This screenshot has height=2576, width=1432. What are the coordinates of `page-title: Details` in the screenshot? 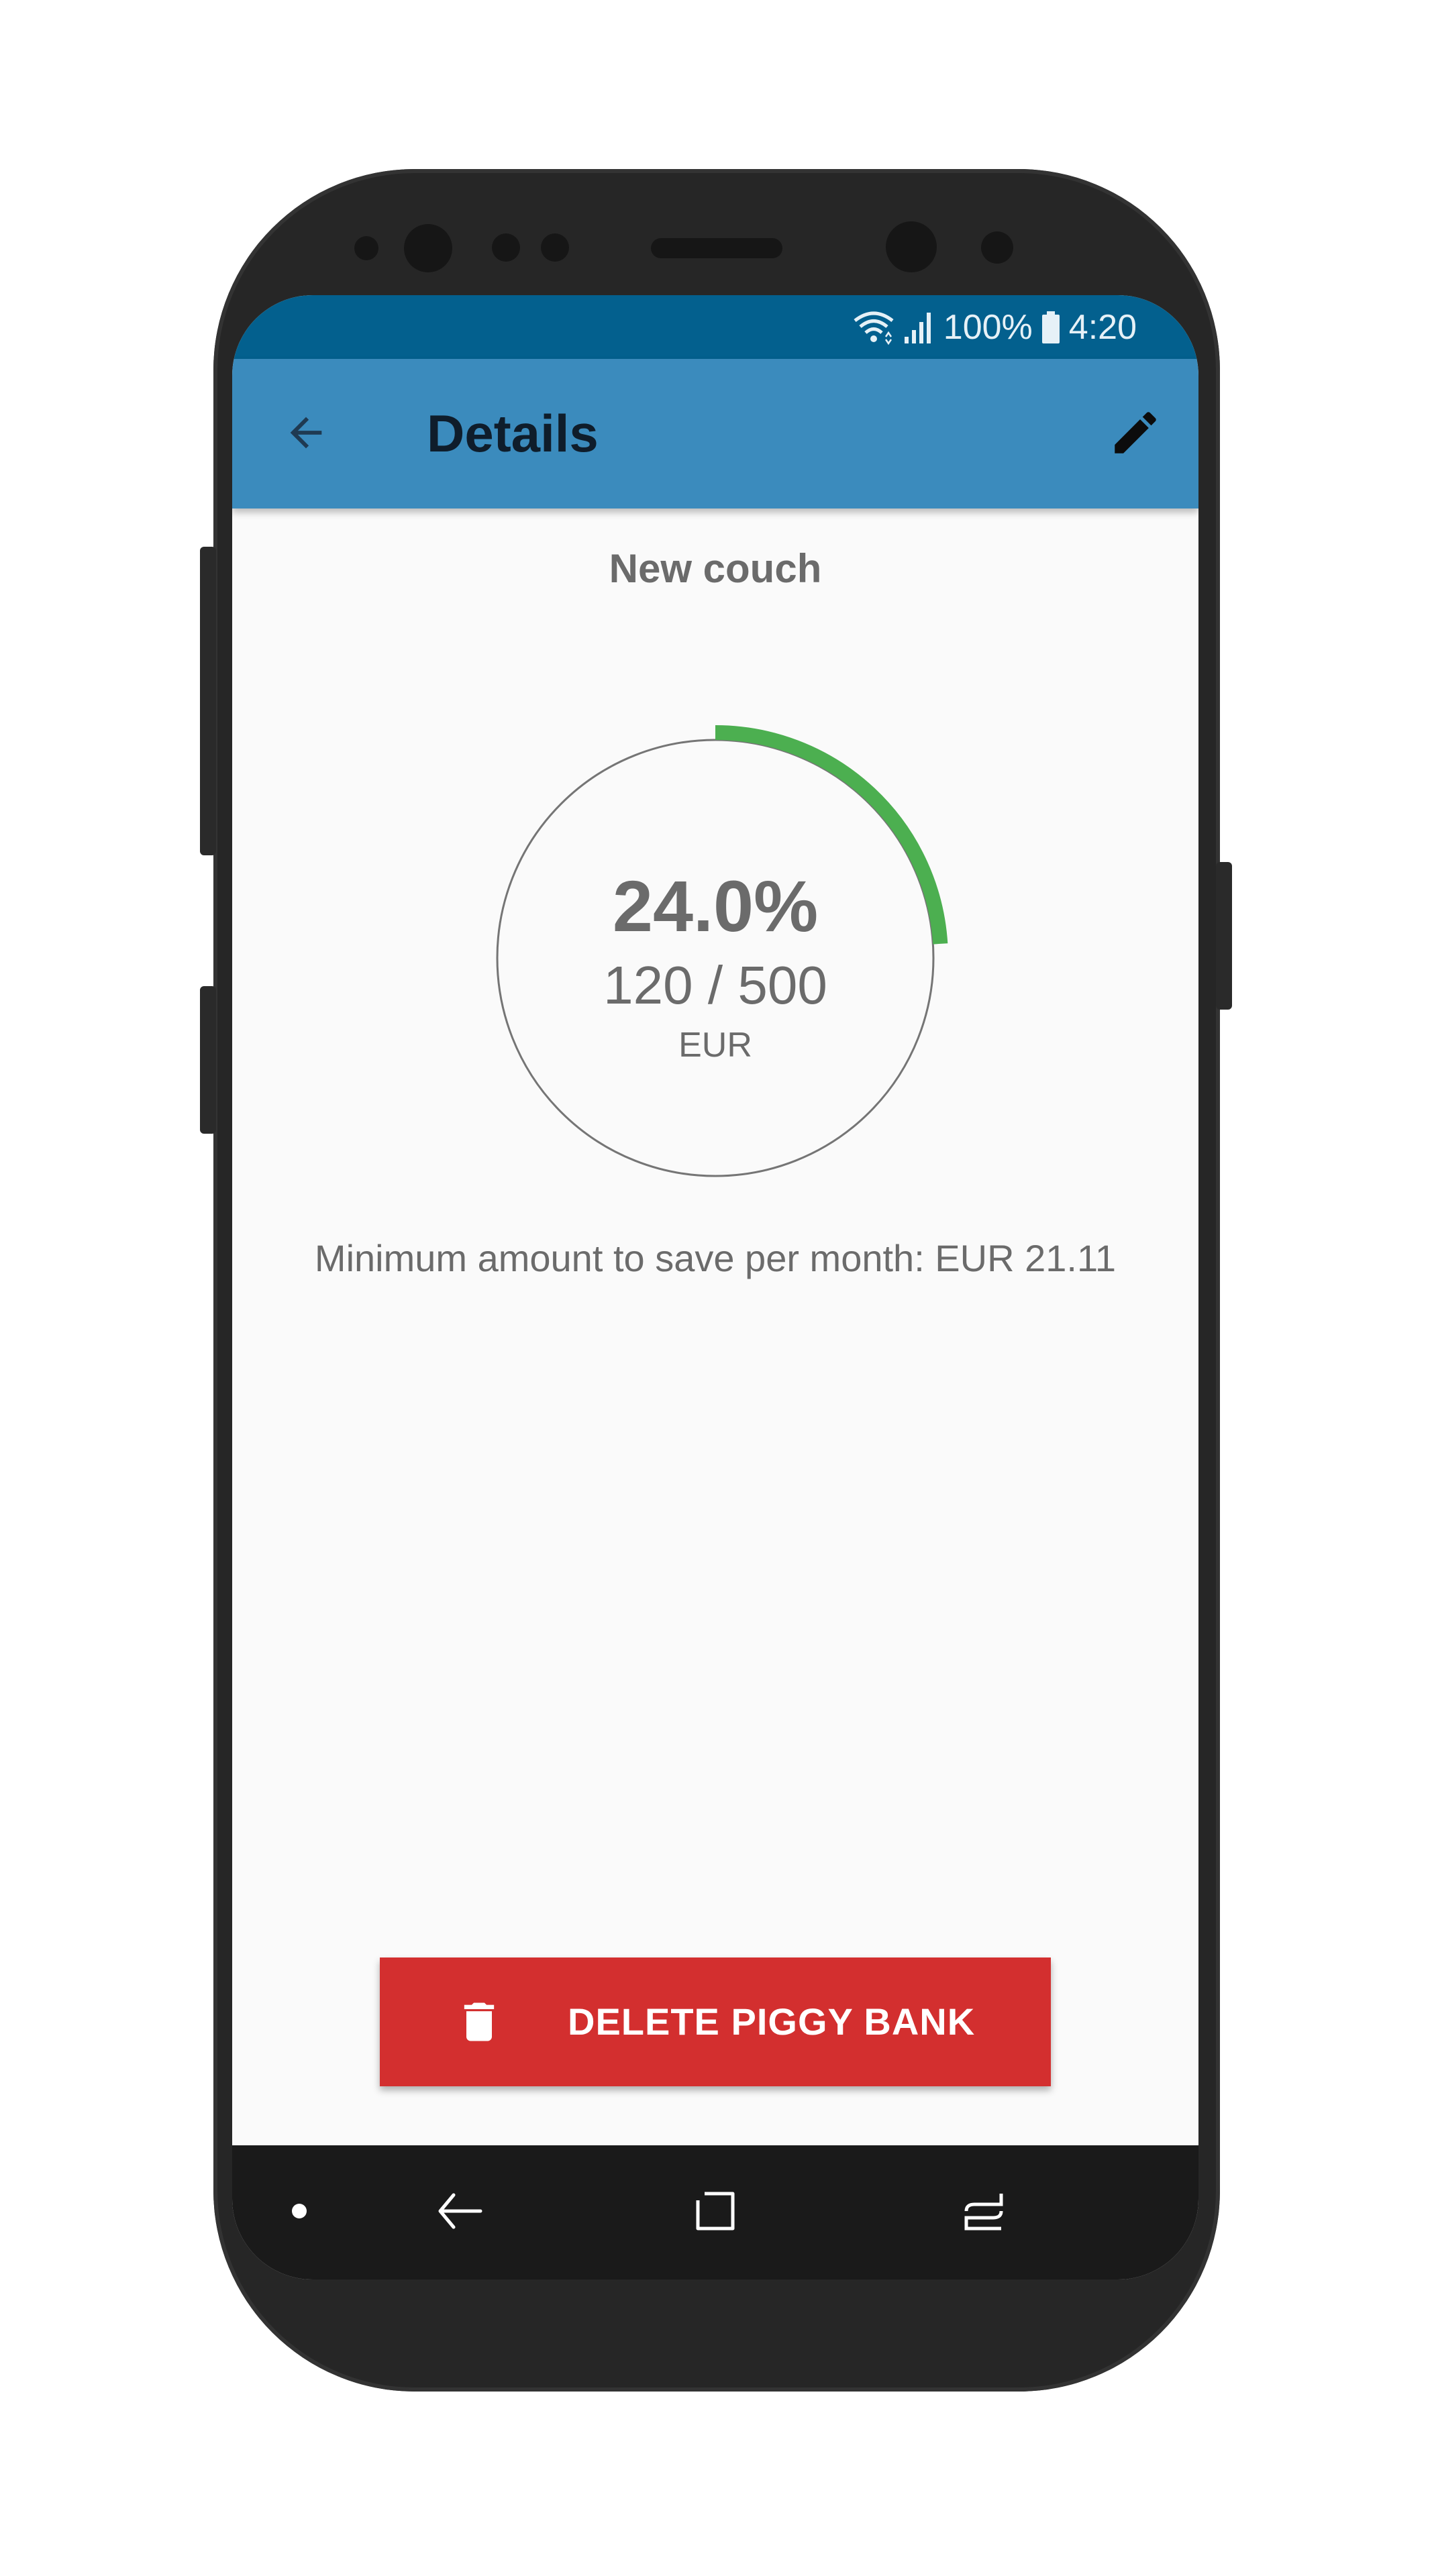 It's located at (513, 433).